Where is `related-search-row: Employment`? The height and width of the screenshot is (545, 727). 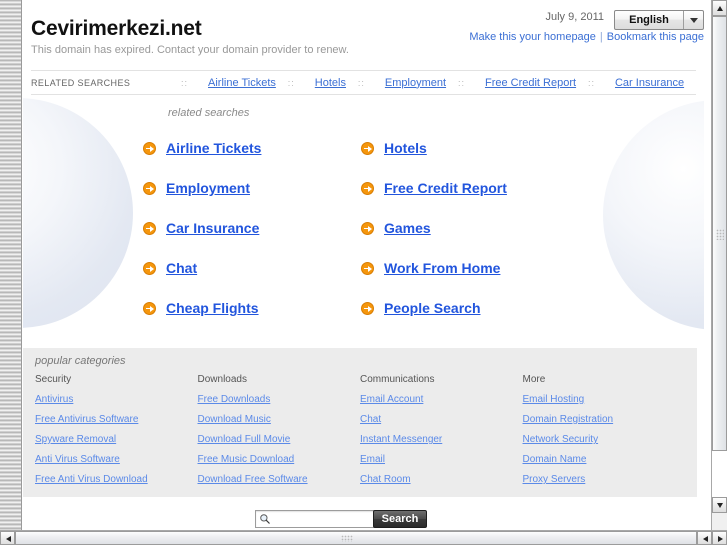 related-search-row: Employment is located at coordinates (252, 188).